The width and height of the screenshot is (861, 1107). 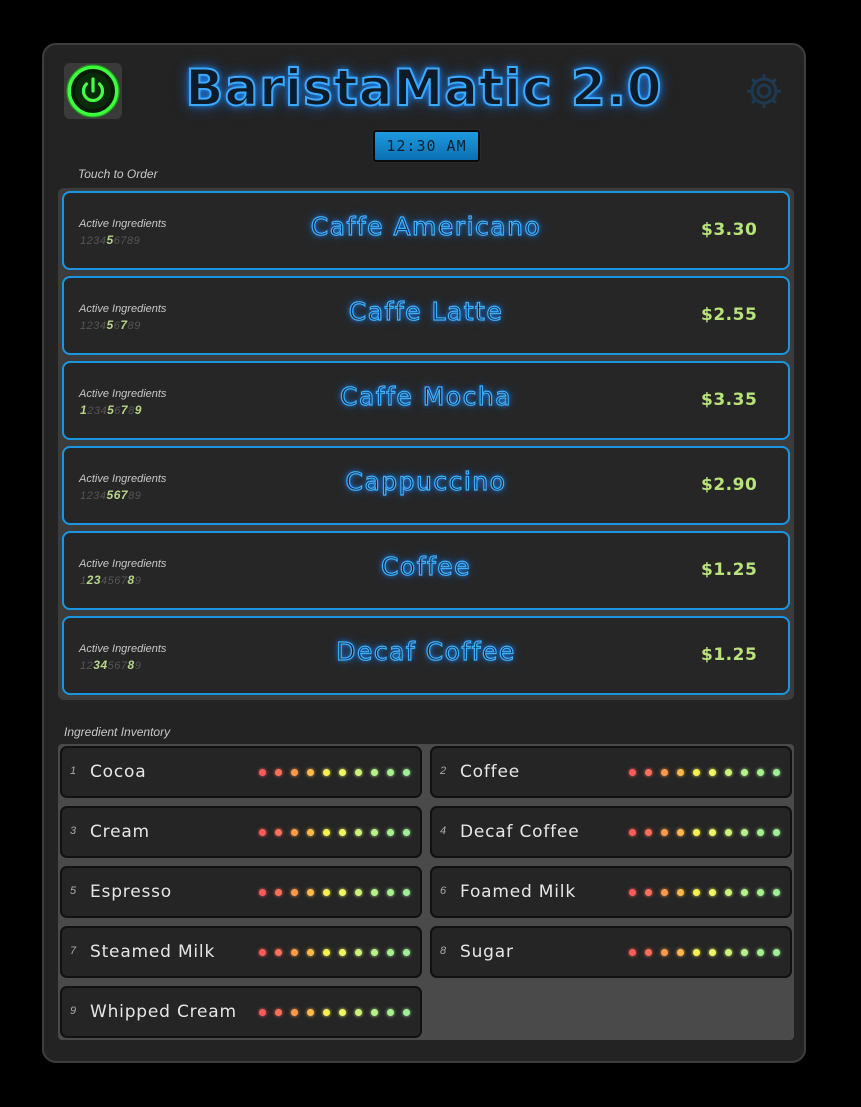 I want to click on gear-icon, so click(x=764, y=91).